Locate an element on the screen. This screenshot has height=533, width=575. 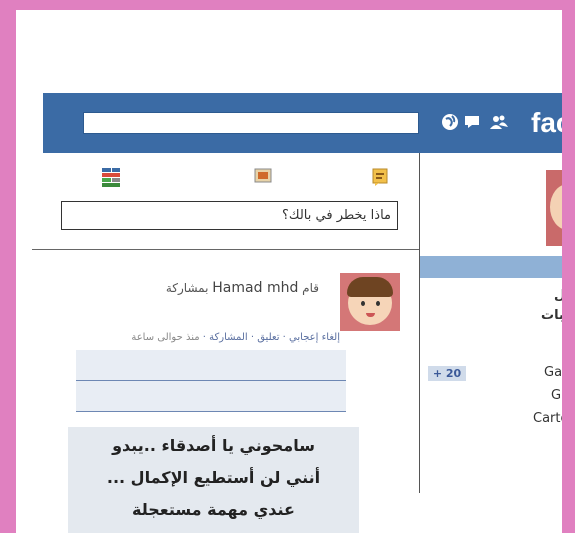
post-header: قام Hamad mhd بمشاركة is located at coordinates (242, 288).